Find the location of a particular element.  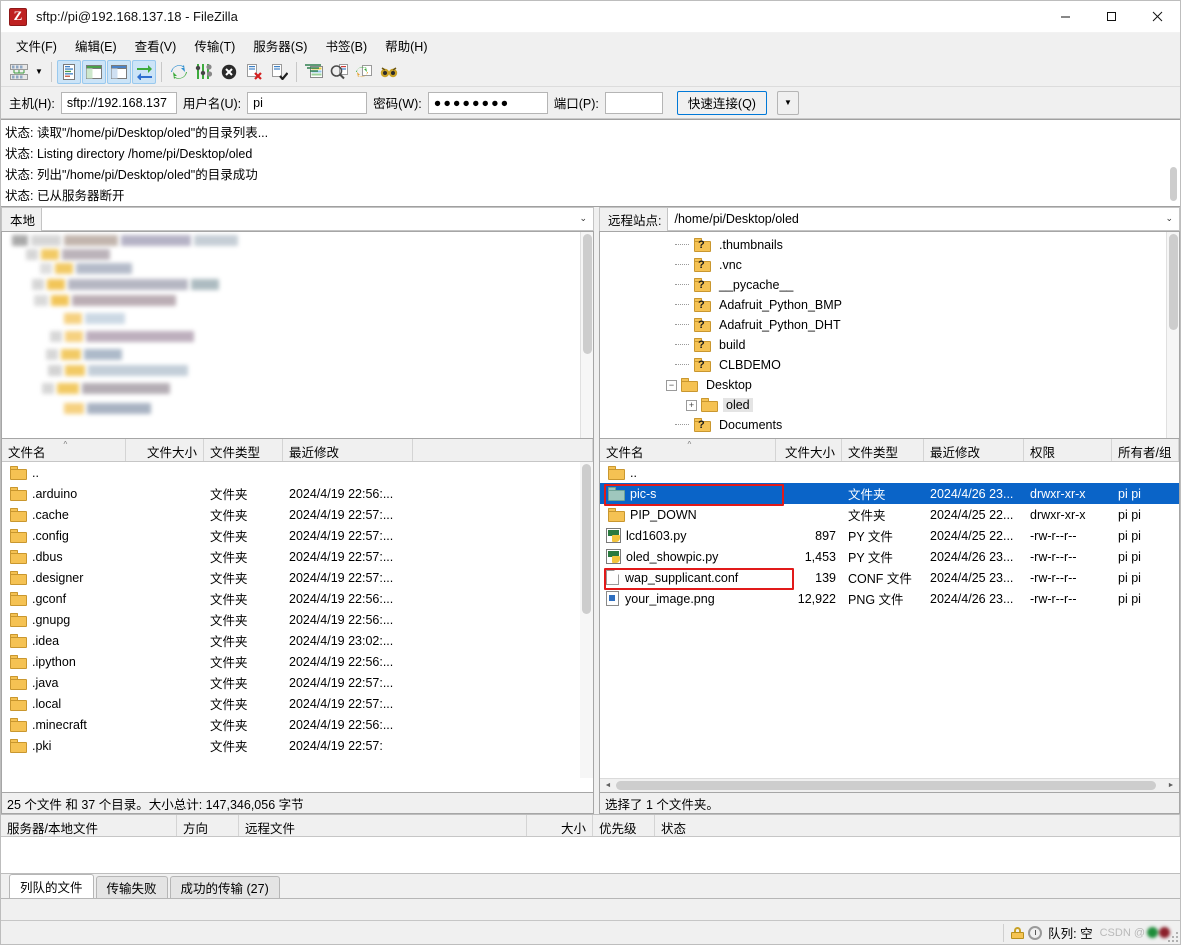

maximize-button is located at coordinates (1111, 17).